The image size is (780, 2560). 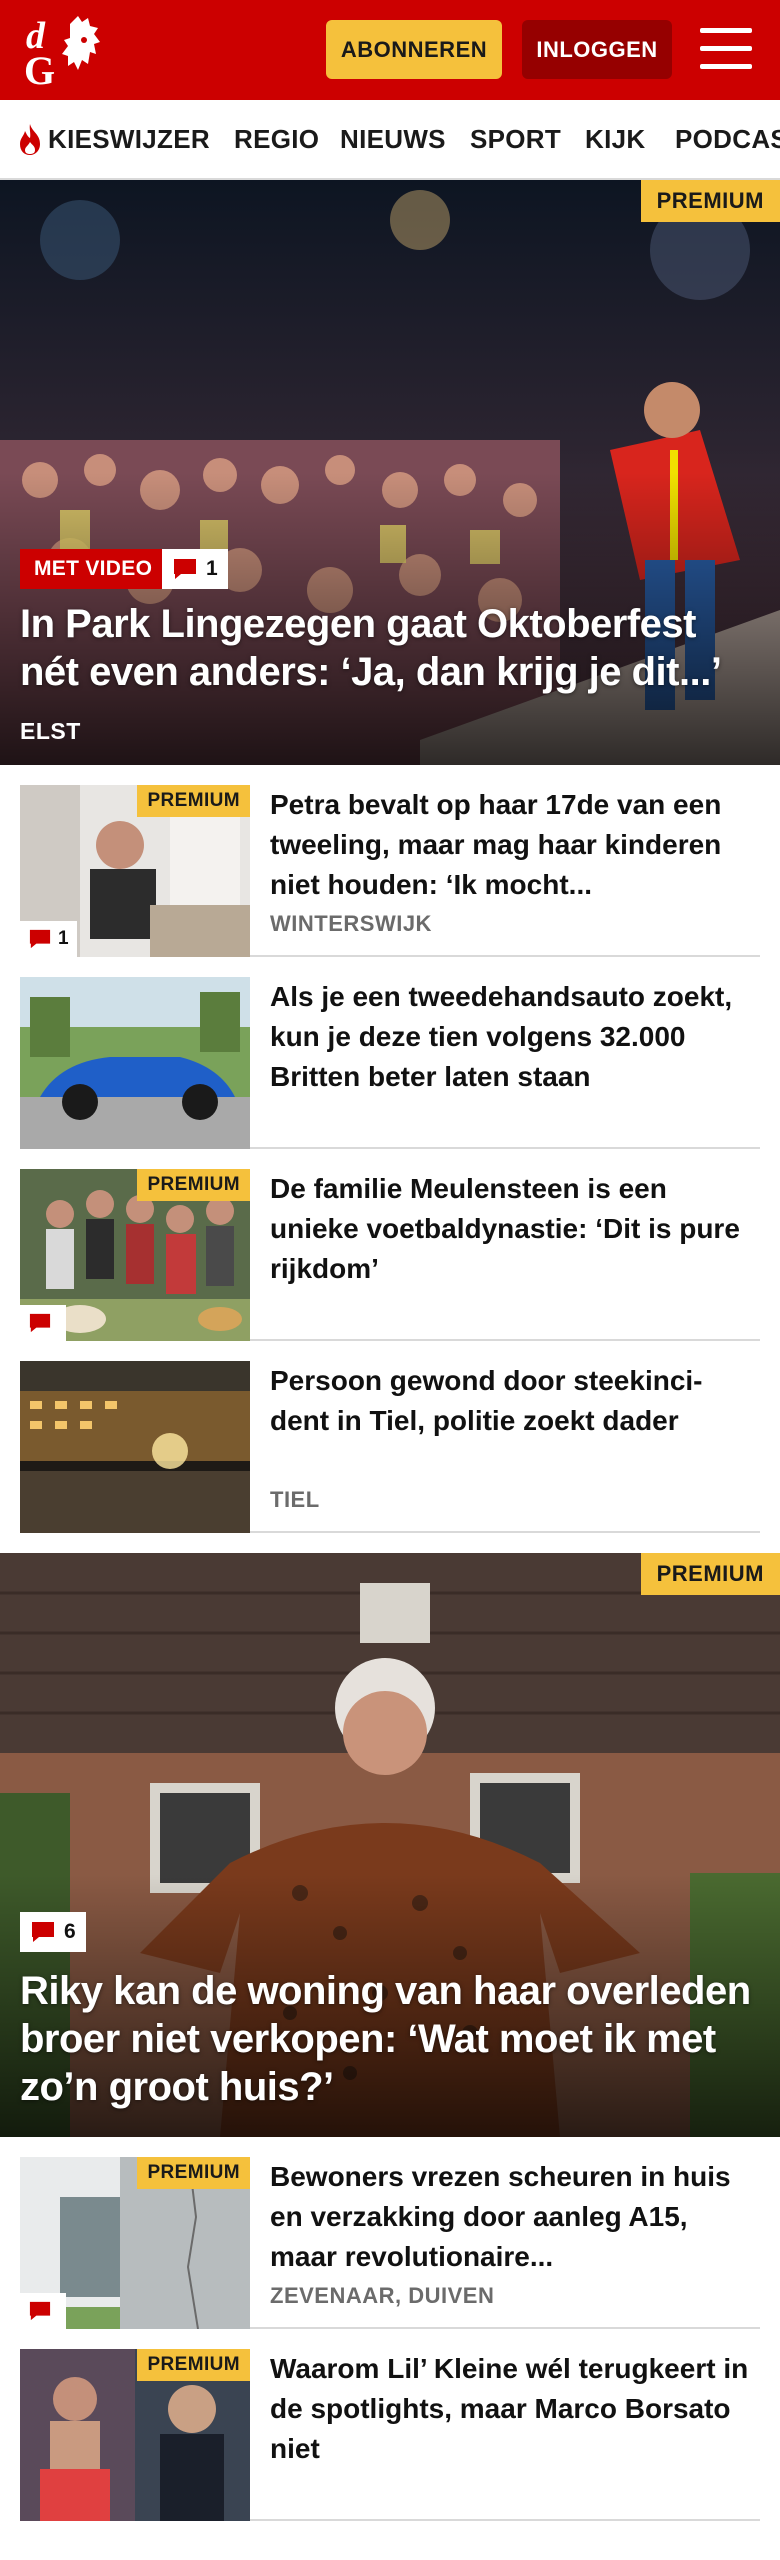 I want to click on nav-label: KIESWIJZER, so click(x=129, y=138).